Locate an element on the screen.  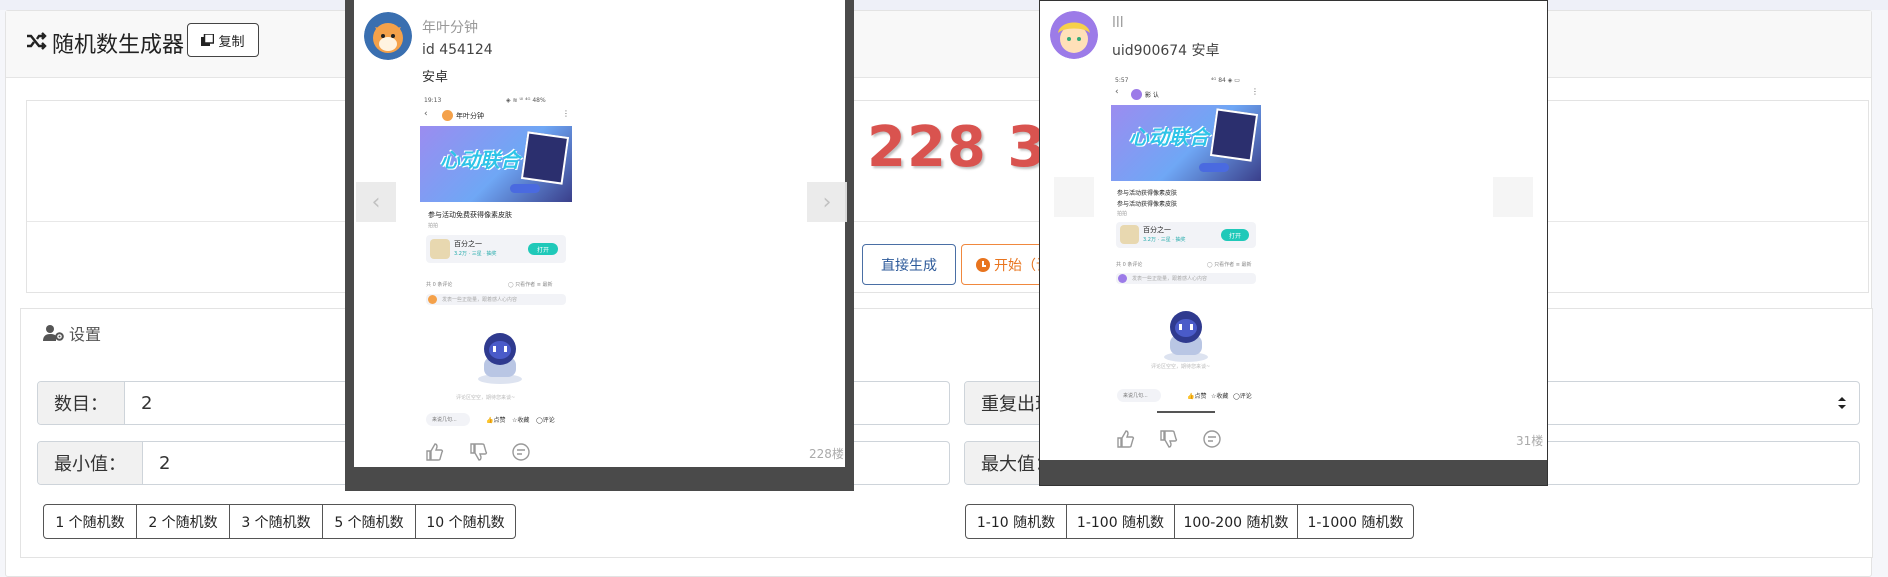
clock-icon is located at coordinates (983, 264).